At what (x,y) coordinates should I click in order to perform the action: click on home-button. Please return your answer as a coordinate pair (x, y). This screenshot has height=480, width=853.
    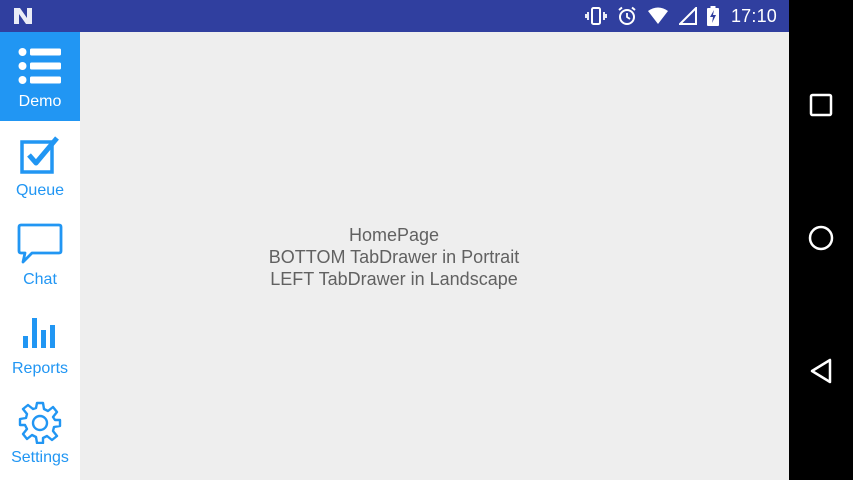
    Looking at the image, I should click on (821, 240).